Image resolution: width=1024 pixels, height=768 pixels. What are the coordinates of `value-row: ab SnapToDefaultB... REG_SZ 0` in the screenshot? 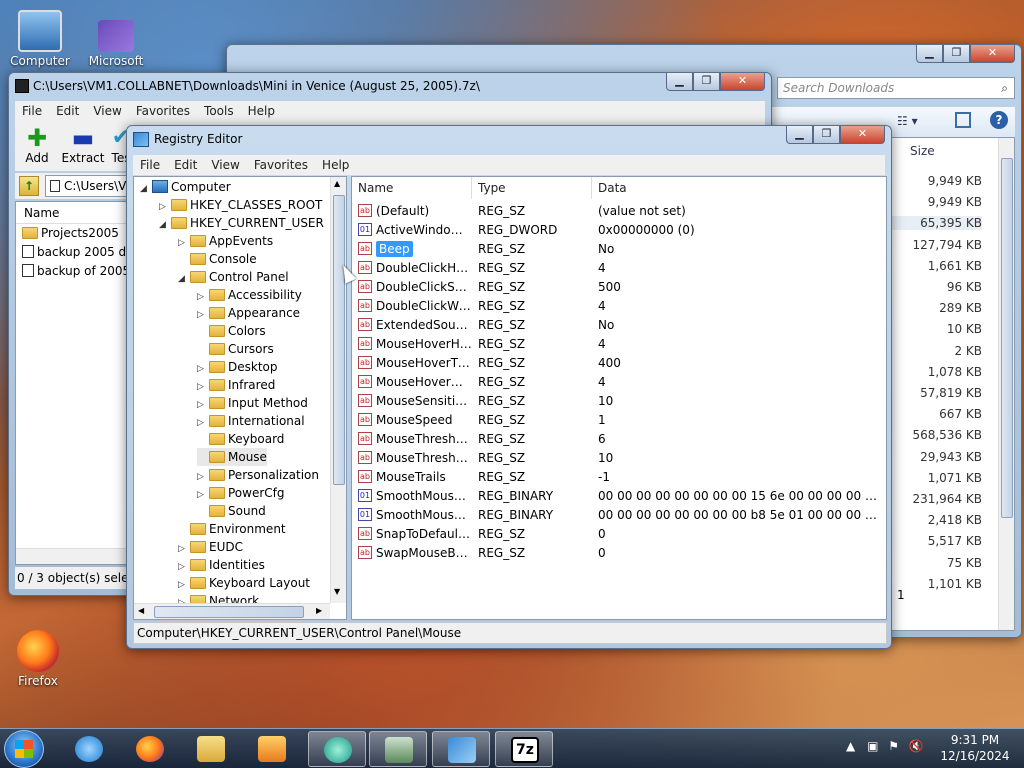 It's located at (619, 534).